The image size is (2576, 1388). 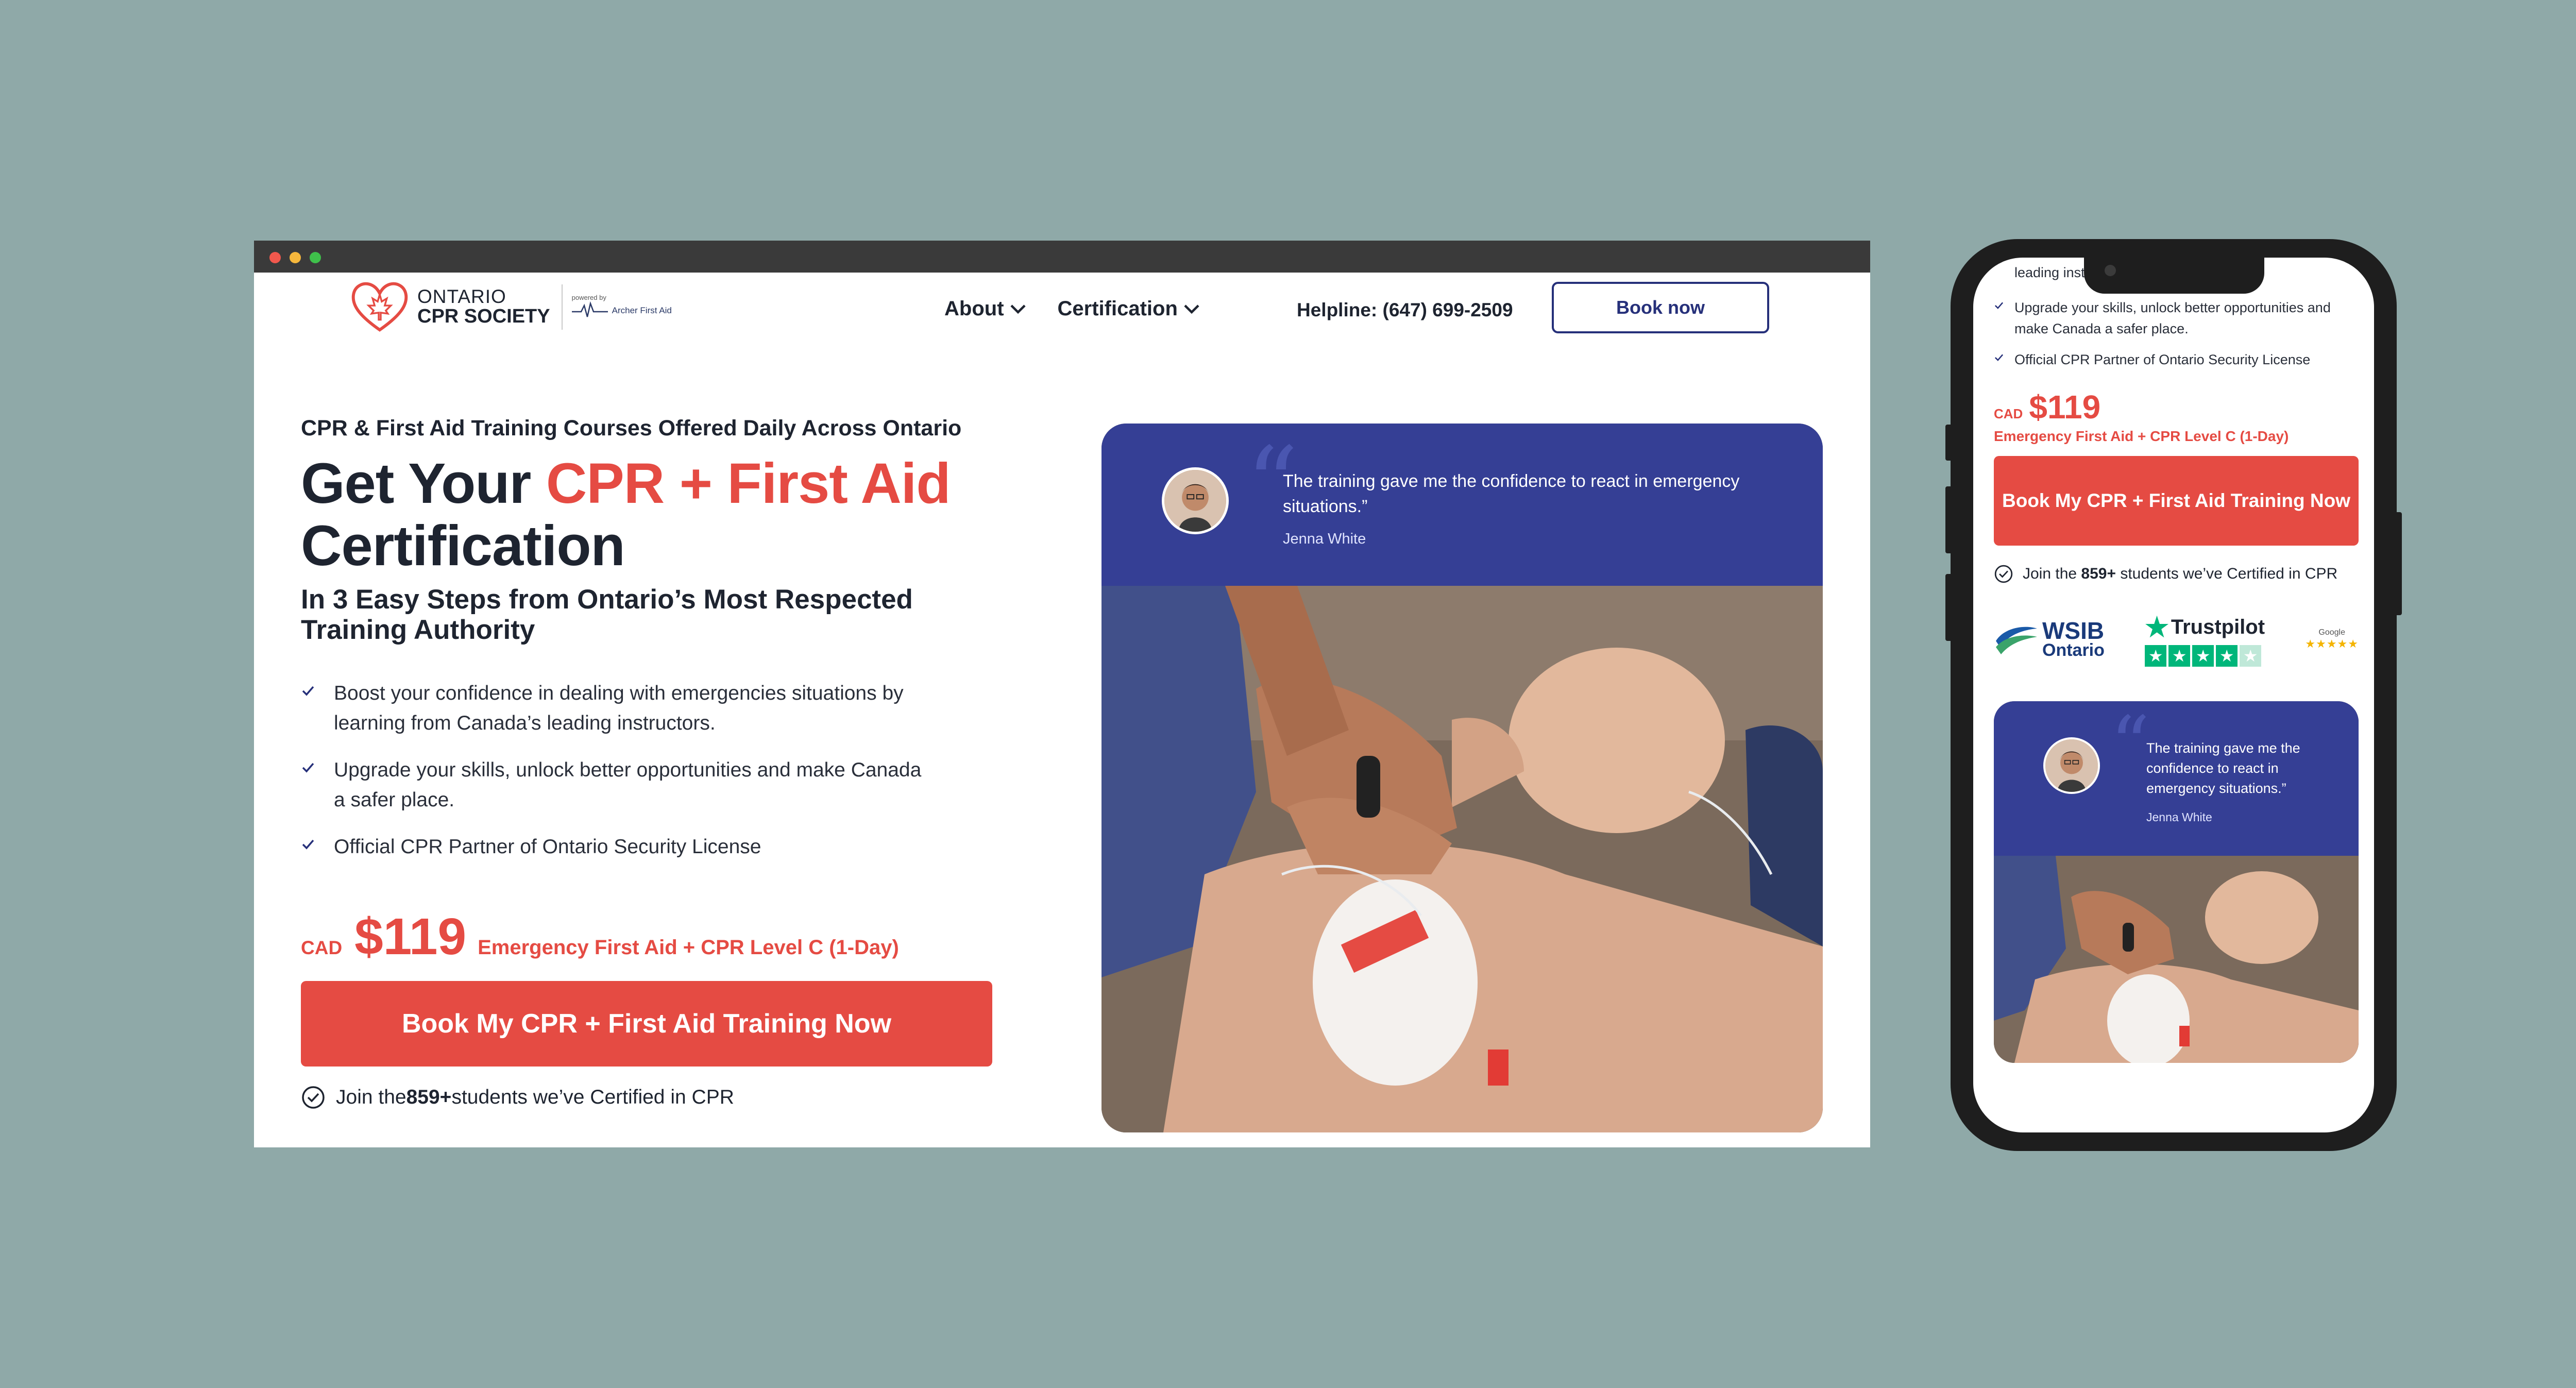 I want to click on hero-title-post: Certification, so click(x=463, y=546).